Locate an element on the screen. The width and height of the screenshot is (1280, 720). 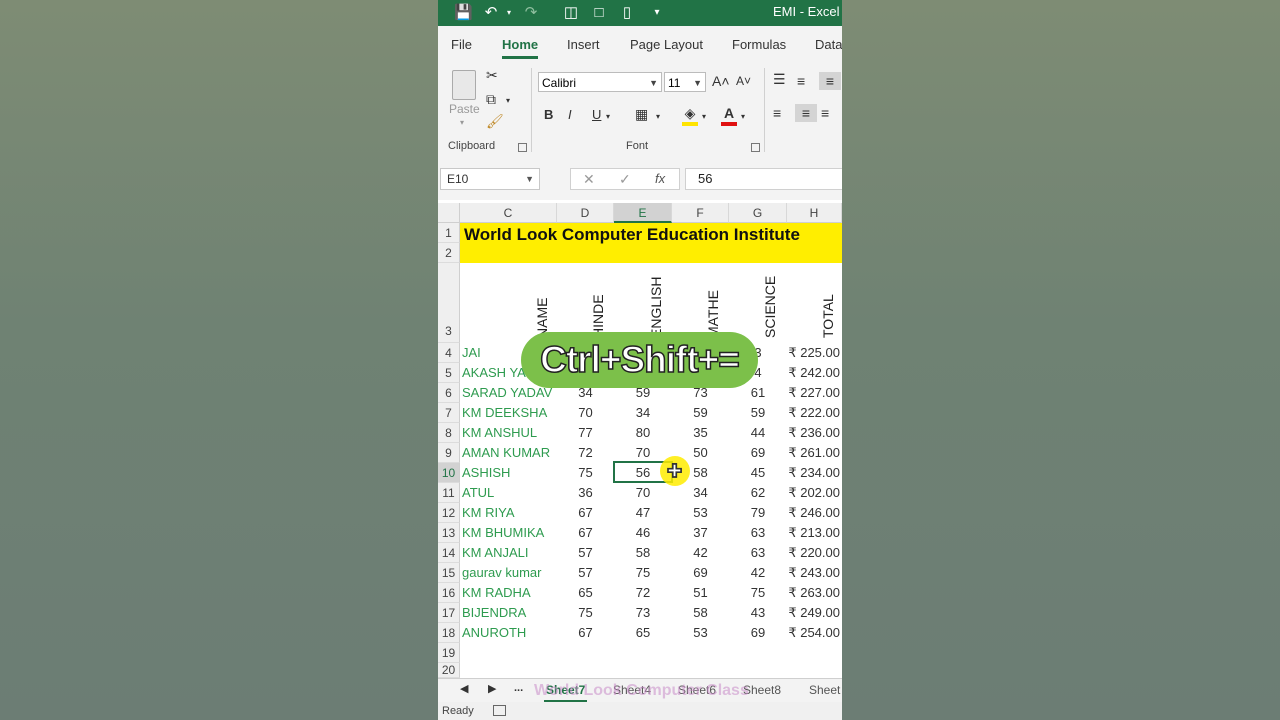
cell-total: ₹ 243.00 is located at coordinates (813, 573).